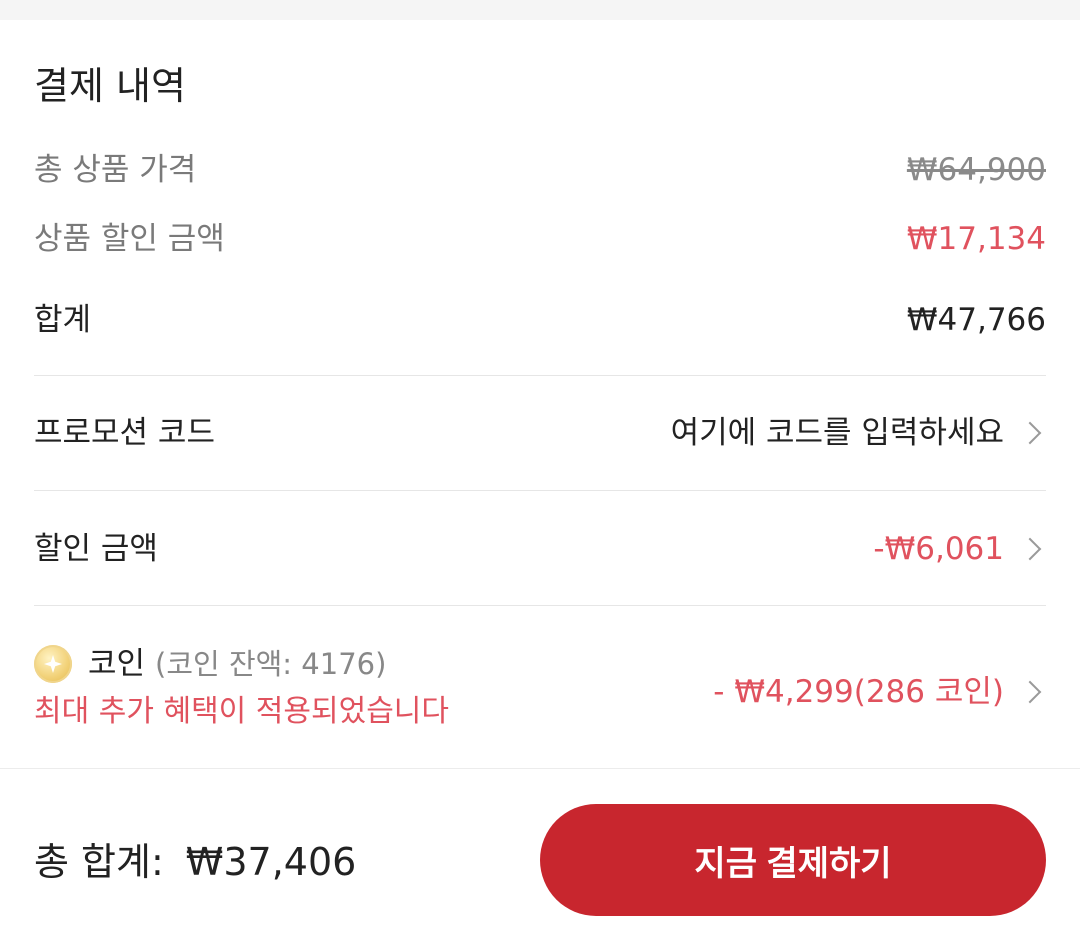  I want to click on coin-info: 코인 (코인 잔액: 4176) 최대 추가 혜택이 적용되었습니다, so click(241, 685).